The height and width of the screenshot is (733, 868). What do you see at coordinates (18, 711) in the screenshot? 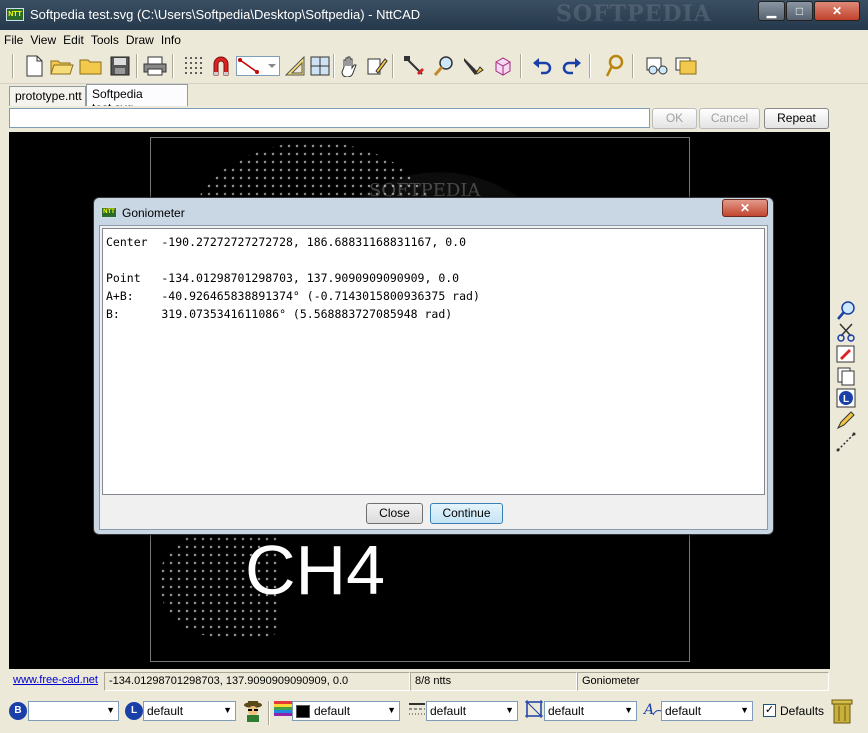
I see `b-icon: B` at bounding box center [18, 711].